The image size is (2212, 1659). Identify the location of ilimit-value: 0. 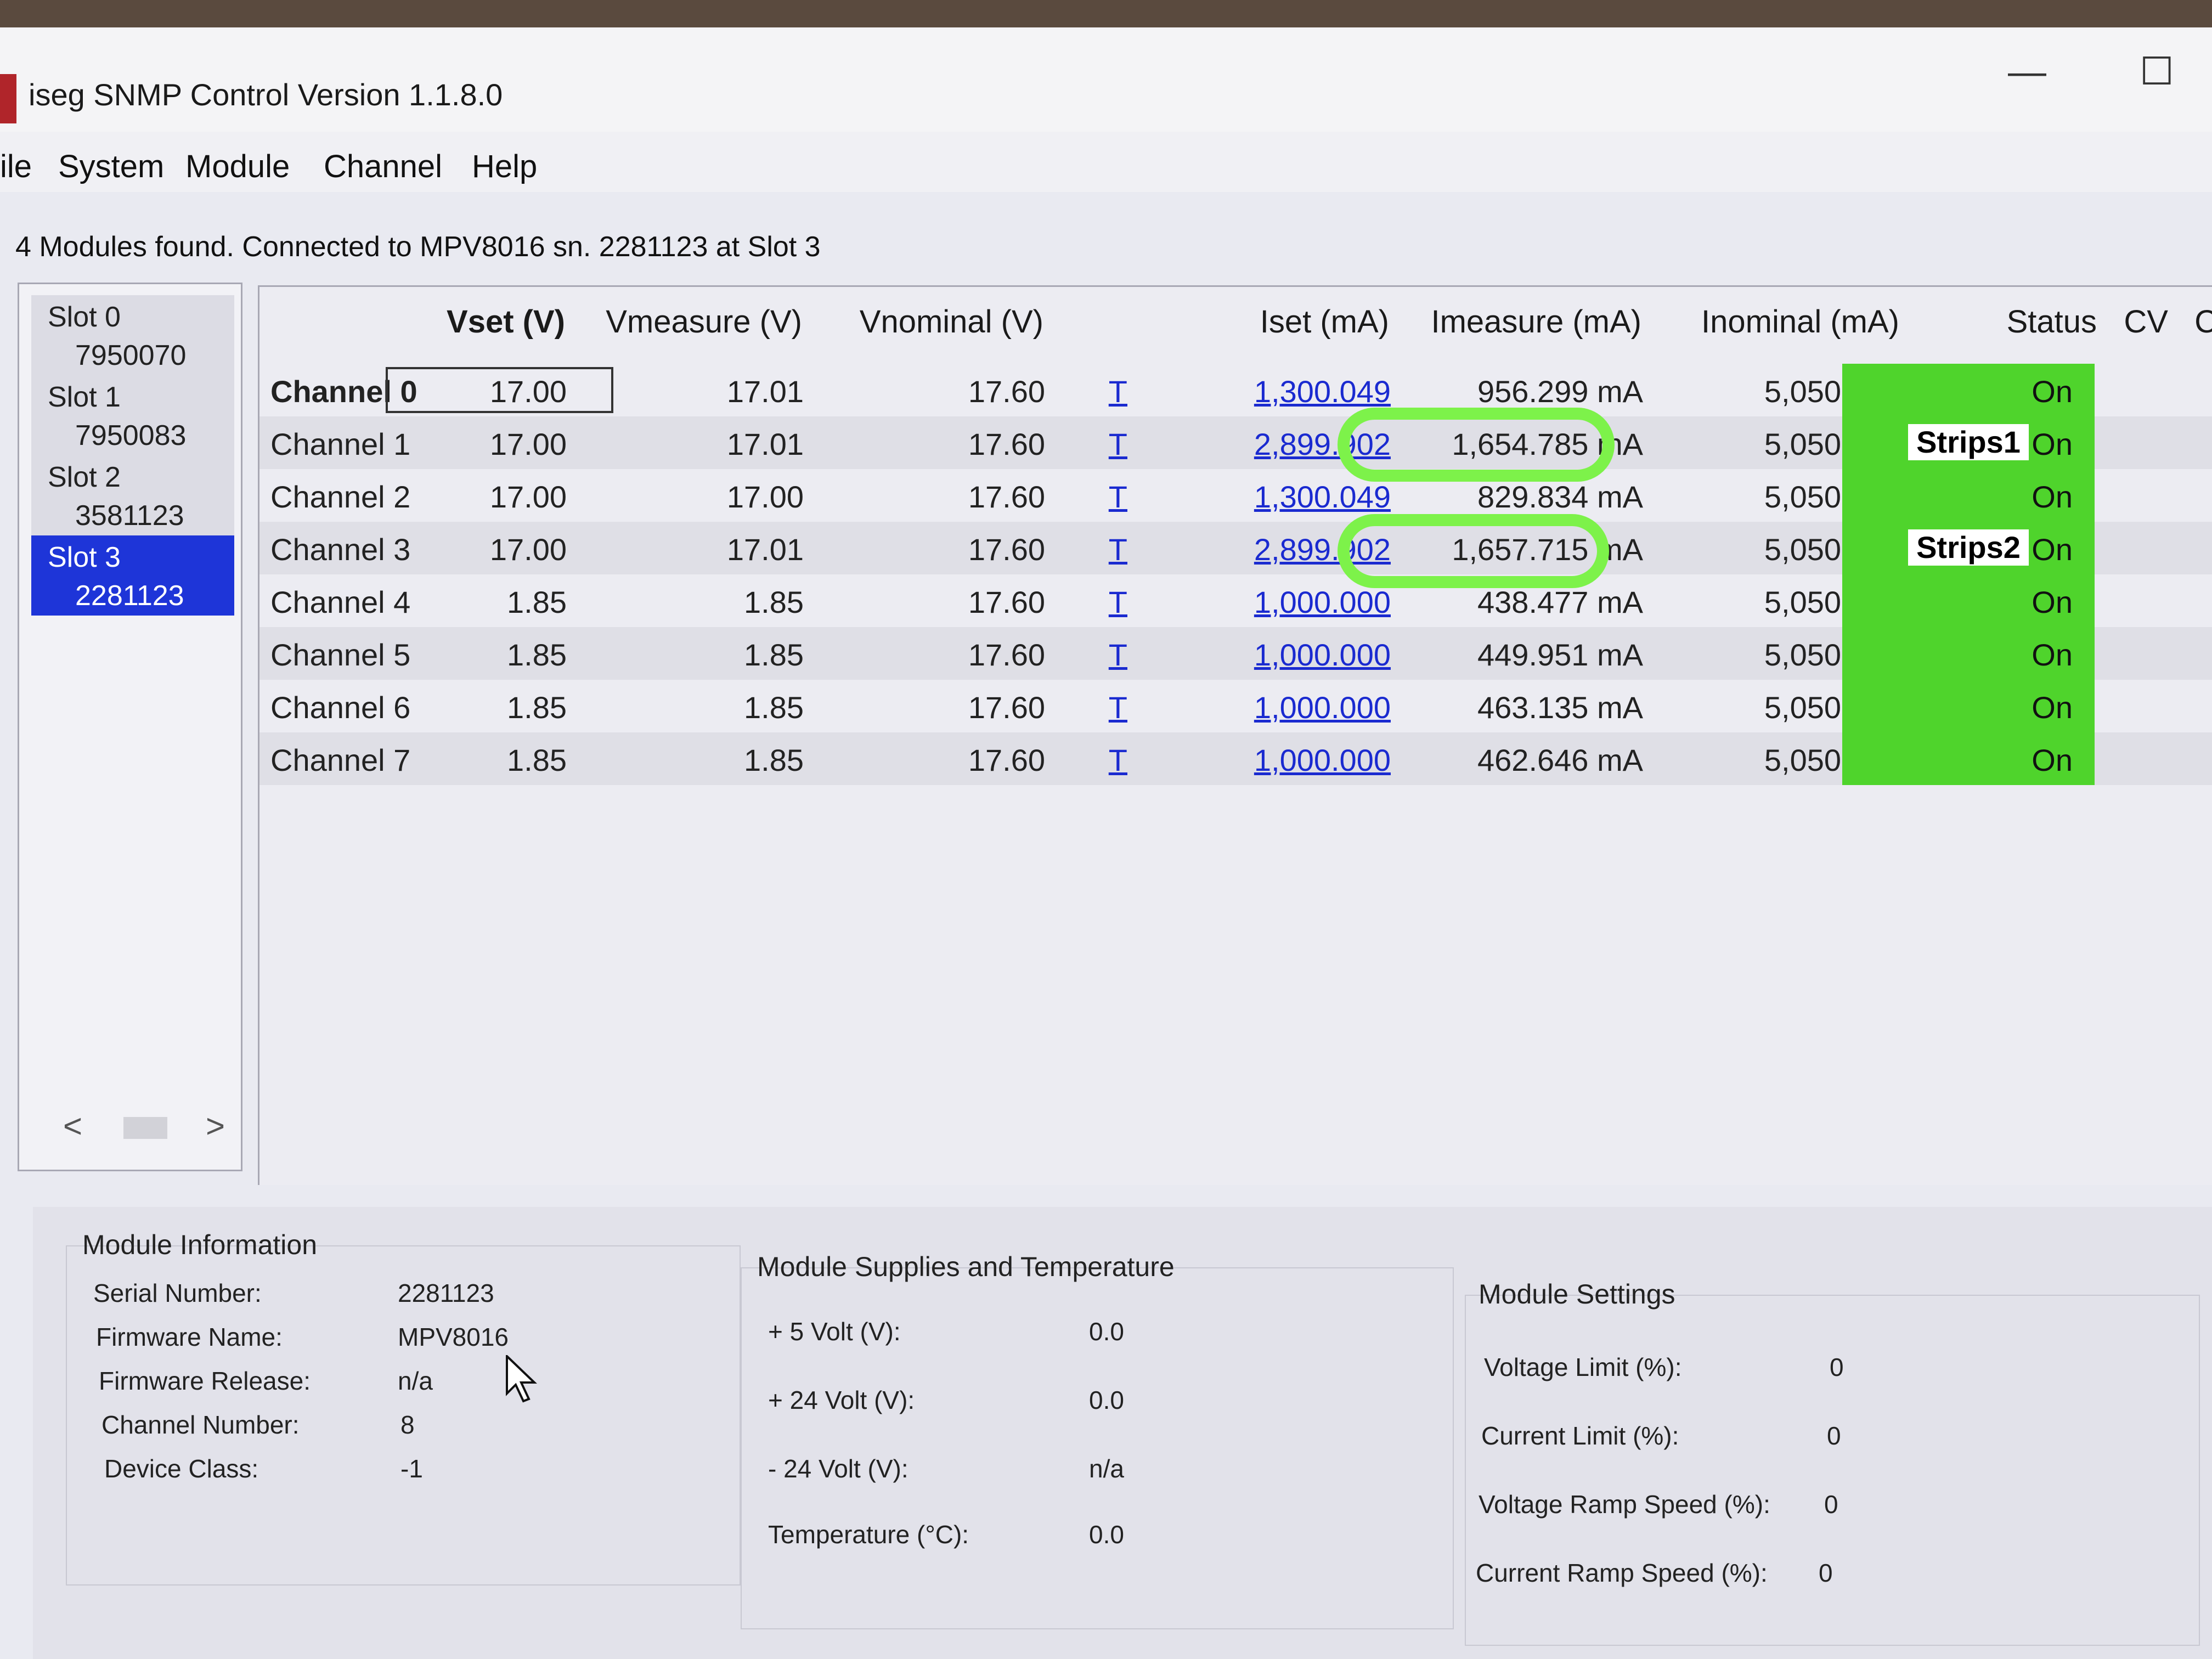
(1834, 1435).